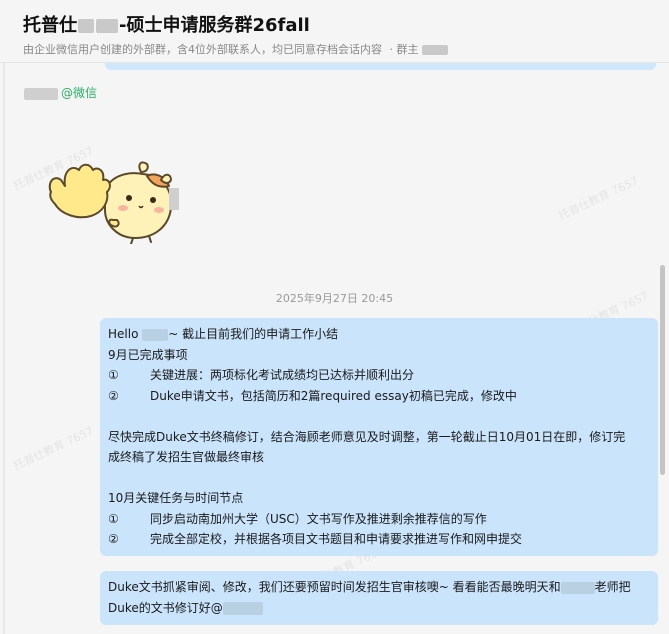 Image resolution: width=669 pixels, height=634 pixels. Describe the element at coordinates (334, 587) in the screenshot. I see `message-text: Duke文书抓紧审阅、修改，我们还要预留时间发招生官审核噢~ 看看能否最晚明天和` at that location.